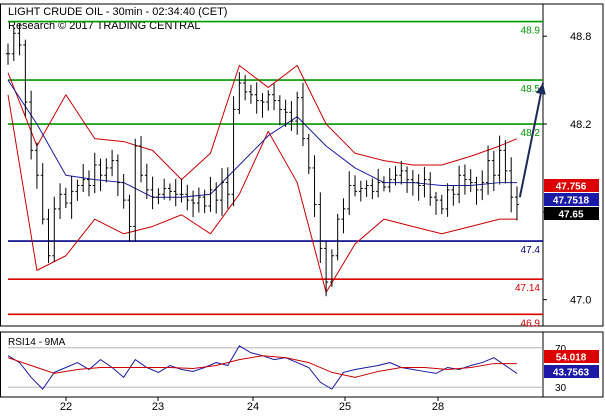  I want to click on x-axis-tick-label: 28, so click(438, 407).